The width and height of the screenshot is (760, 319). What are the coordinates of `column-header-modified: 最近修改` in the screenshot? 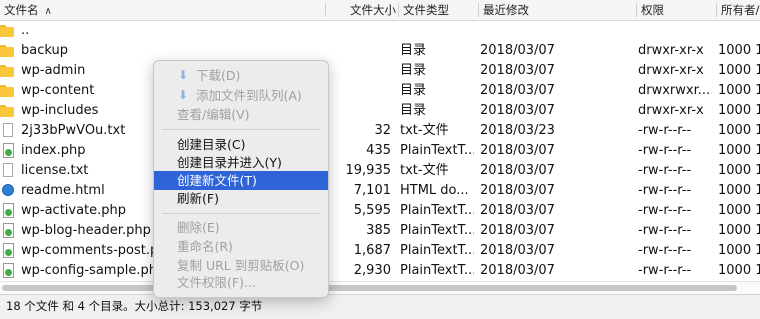 It's located at (533, 10).